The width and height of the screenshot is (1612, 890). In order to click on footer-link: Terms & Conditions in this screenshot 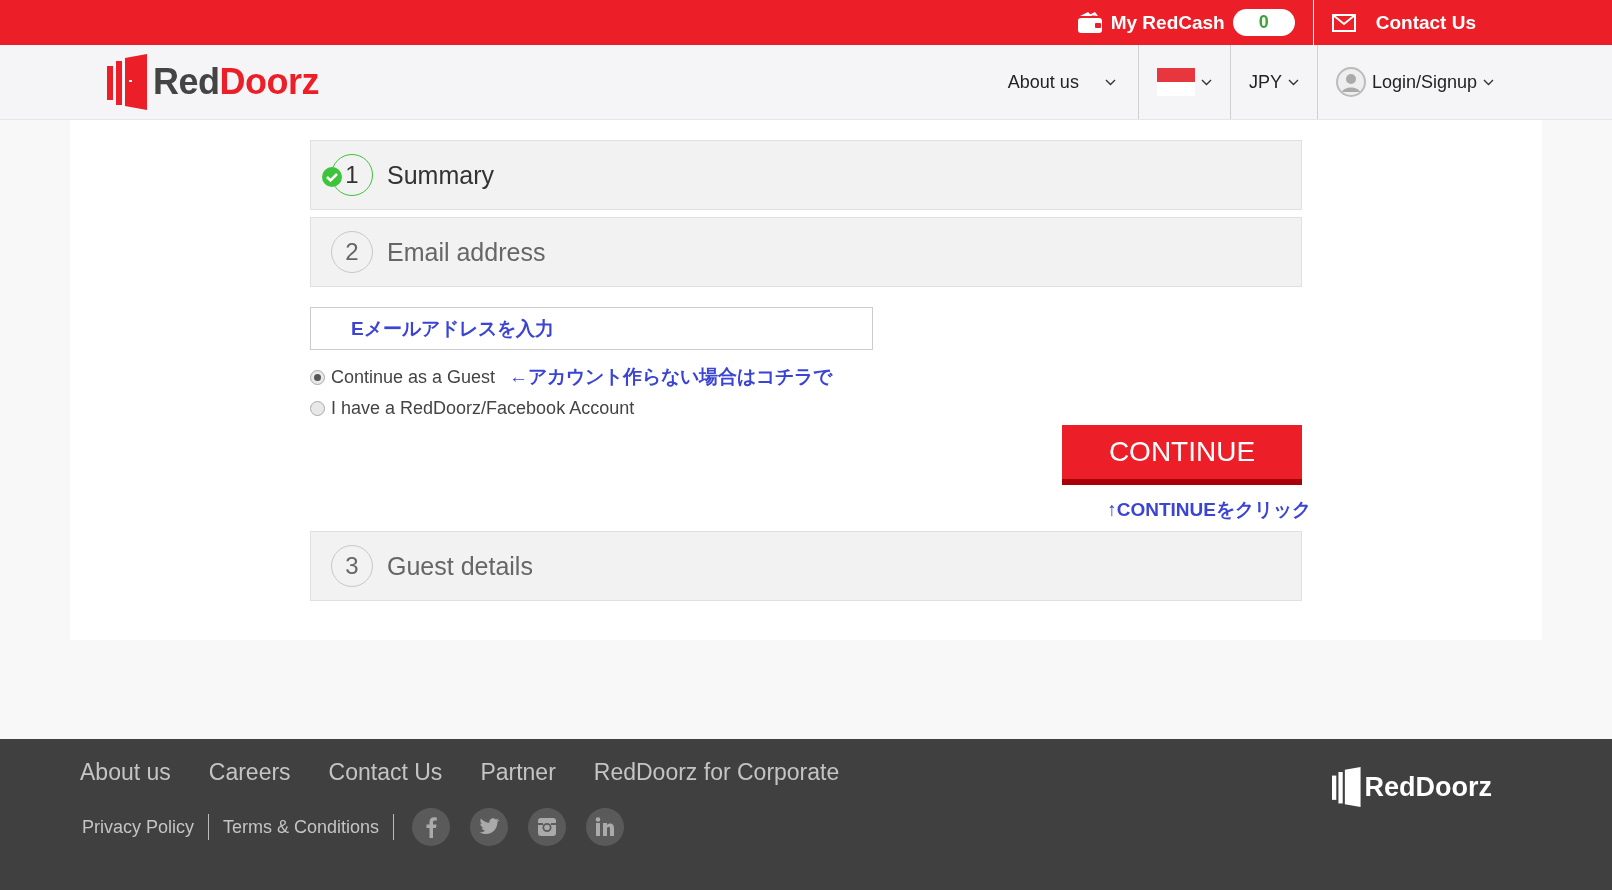, I will do `click(302, 827)`.